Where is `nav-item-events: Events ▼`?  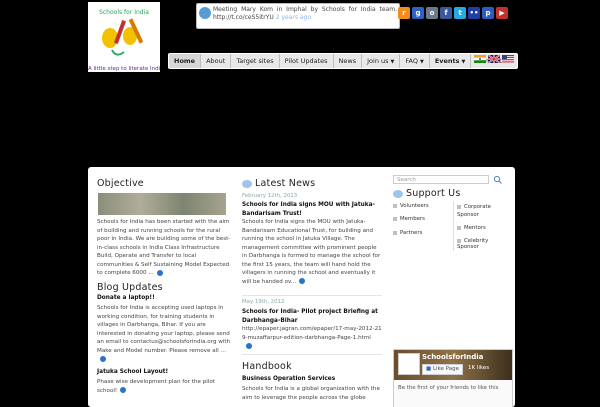
nav-item-events: Events ▼ is located at coordinates (451, 61).